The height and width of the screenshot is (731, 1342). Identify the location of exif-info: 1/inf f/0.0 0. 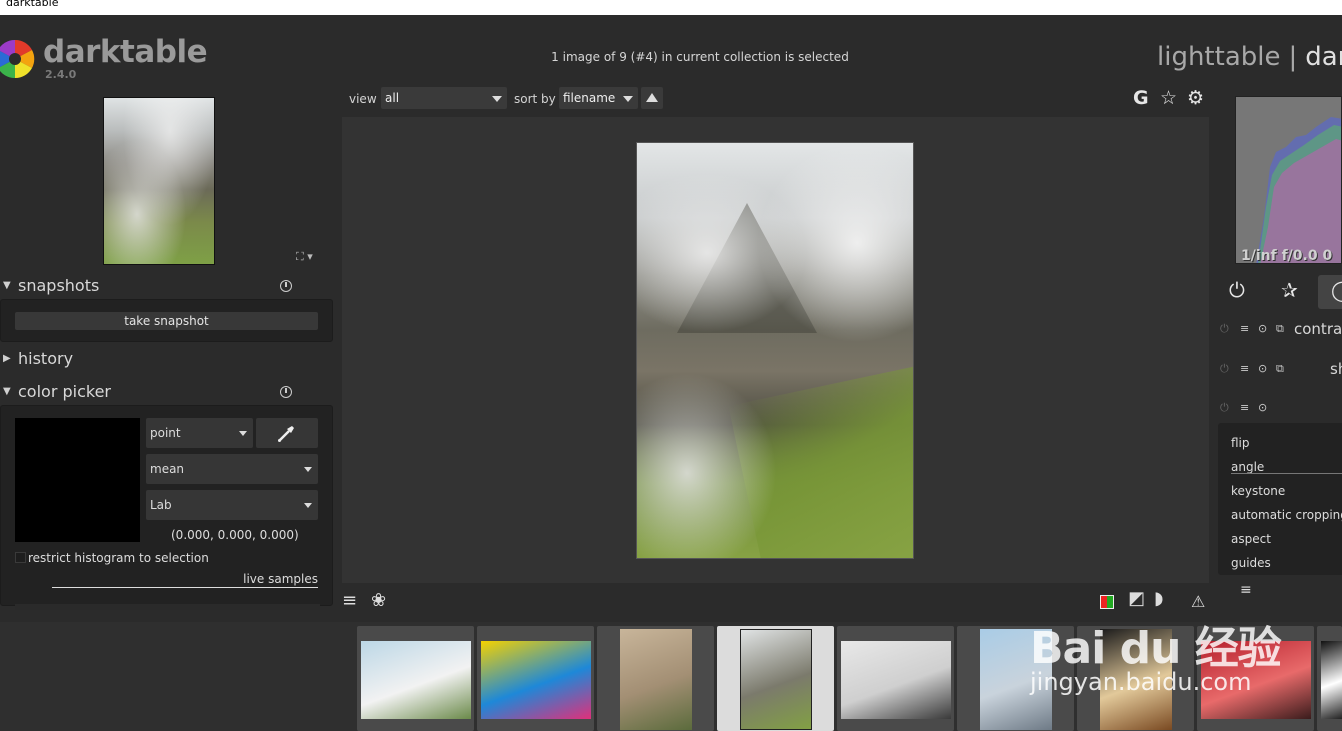
(1287, 256).